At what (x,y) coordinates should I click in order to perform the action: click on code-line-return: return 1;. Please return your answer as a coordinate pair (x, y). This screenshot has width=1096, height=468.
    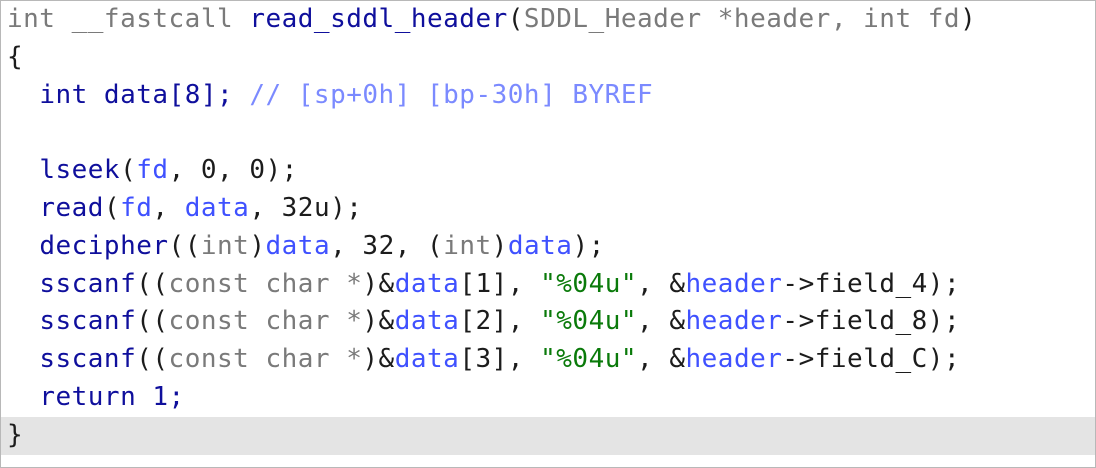
    Looking at the image, I should click on (548, 398).